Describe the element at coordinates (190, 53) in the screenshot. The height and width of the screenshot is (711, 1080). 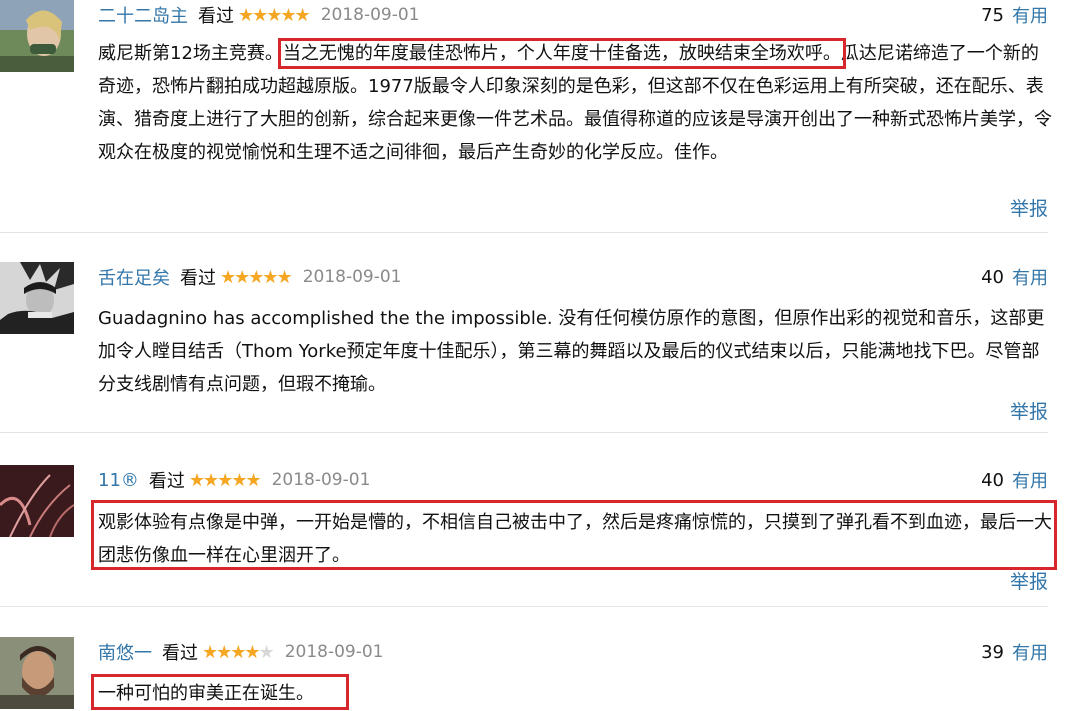
I see `review-text-start: 威尼斯第12场主竞赛。` at that location.